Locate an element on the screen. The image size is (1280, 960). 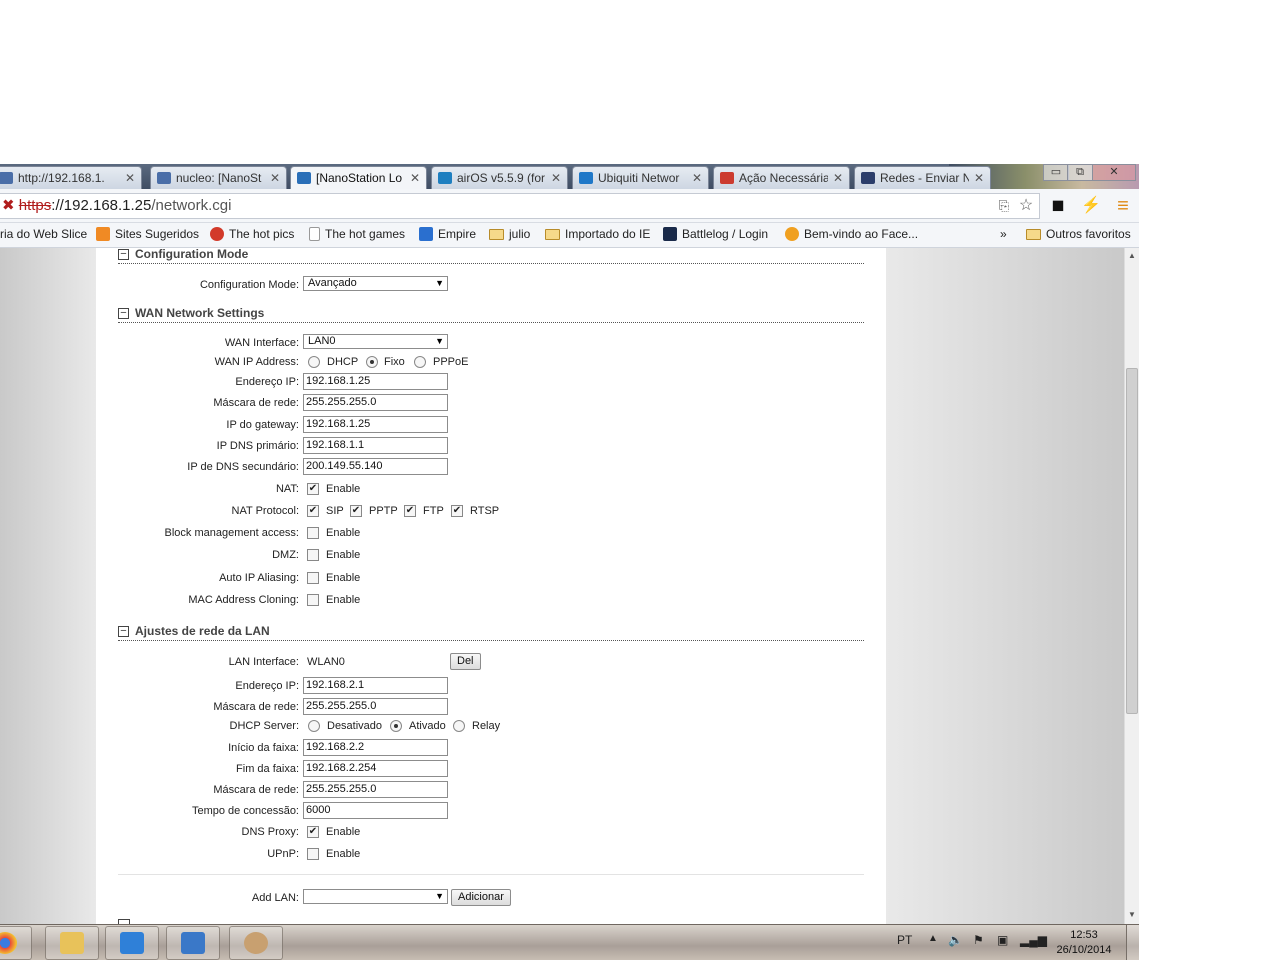
volume-icon: 🔈 is located at coordinates (955, 940).